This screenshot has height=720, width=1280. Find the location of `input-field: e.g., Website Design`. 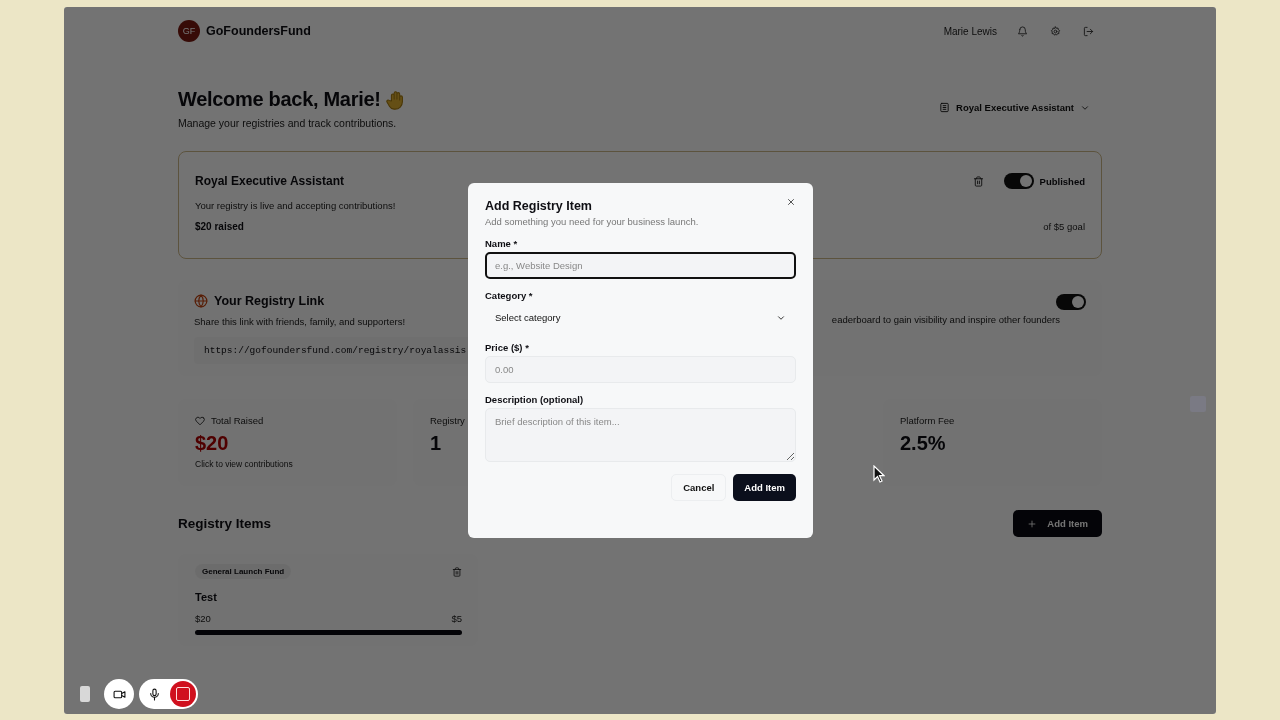

input-field: e.g., Website Design is located at coordinates (640, 265).